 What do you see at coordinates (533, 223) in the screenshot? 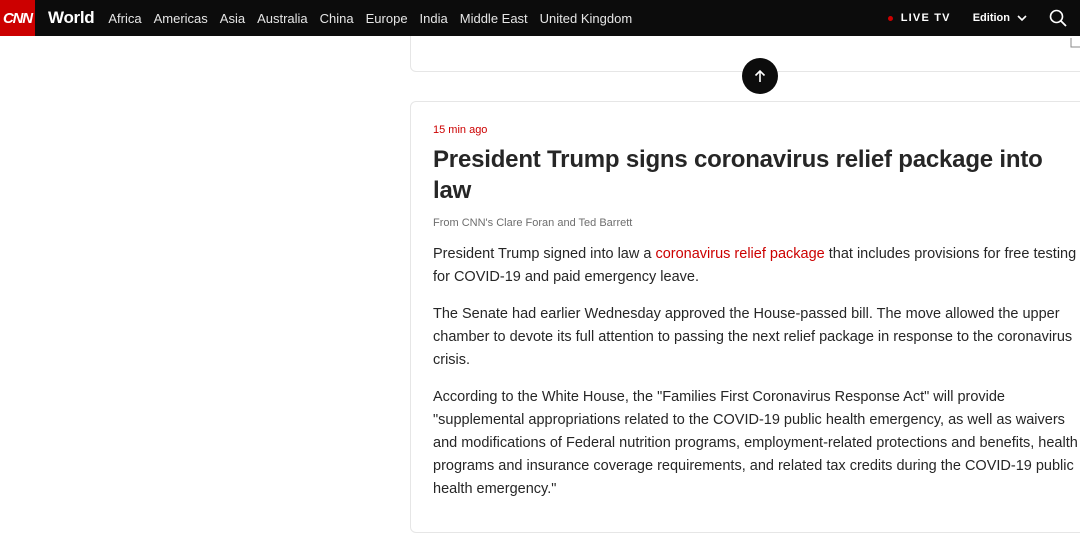
I see `post-byline: From CNN's Clare Foran and Ted Barrett` at bounding box center [533, 223].